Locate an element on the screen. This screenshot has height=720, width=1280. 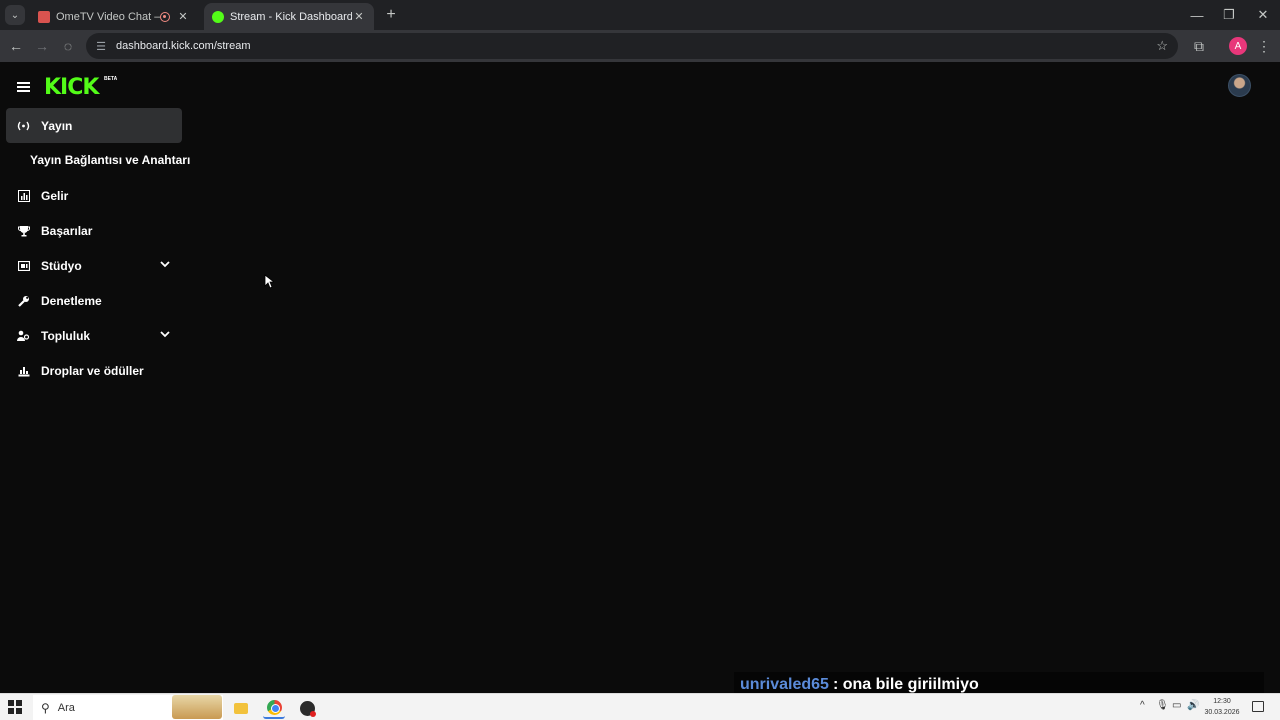
tab-kick-dashboard: Stream - Kick Dashboard ✕ is located at coordinates (289, 16).